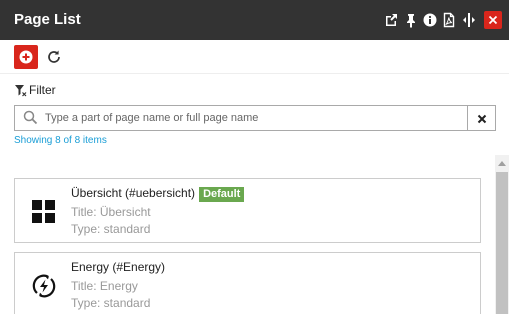 The image size is (509, 314). What do you see at coordinates (44, 286) in the screenshot?
I see `energy-icon` at bounding box center [44, 286].